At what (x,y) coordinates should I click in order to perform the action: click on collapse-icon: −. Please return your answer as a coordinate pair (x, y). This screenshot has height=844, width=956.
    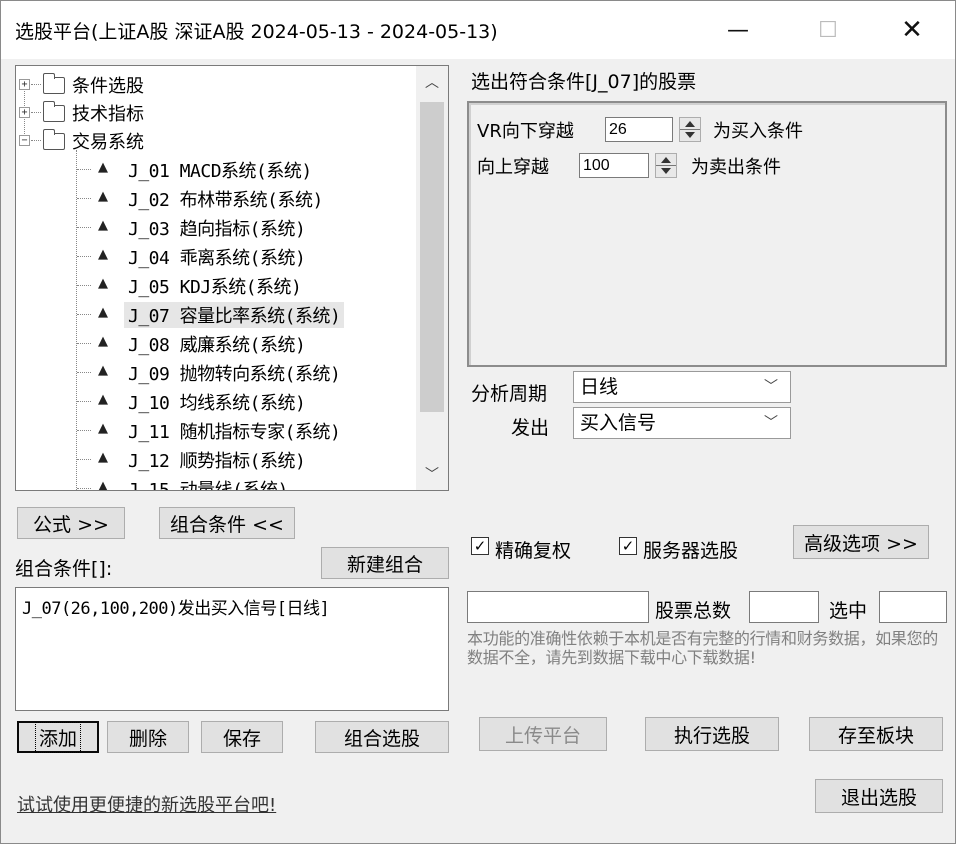
    Looking at the image, I should click on (24, 140).